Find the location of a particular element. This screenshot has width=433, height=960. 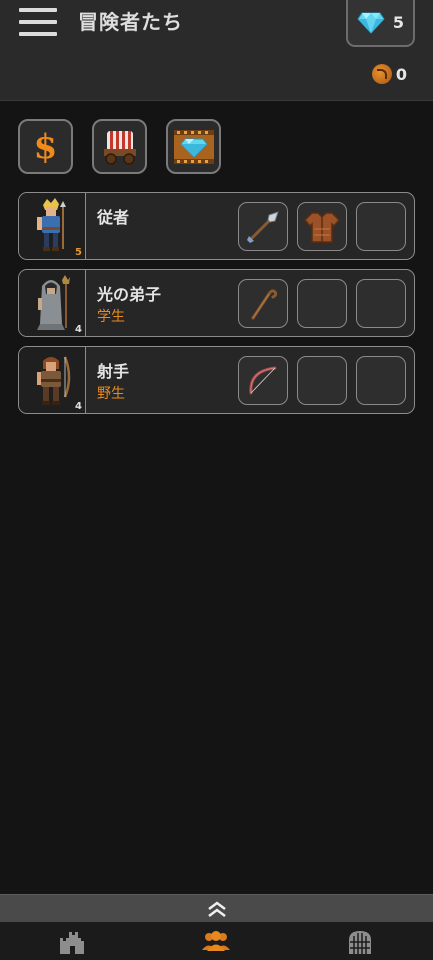

nav-gate is located at coordinates (360, 943).